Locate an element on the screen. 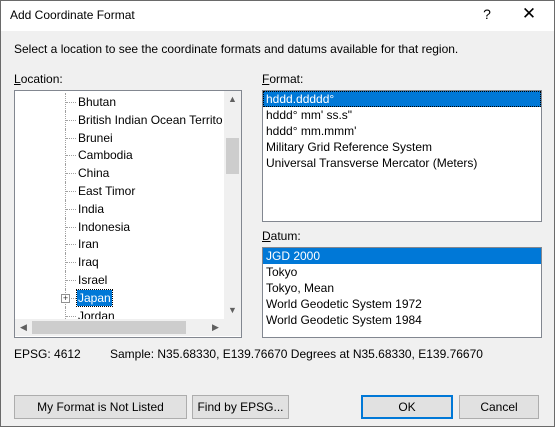 This screenshot has width=555, height=427. tree-item-label: Brunei is located at coordinates (95, 137).